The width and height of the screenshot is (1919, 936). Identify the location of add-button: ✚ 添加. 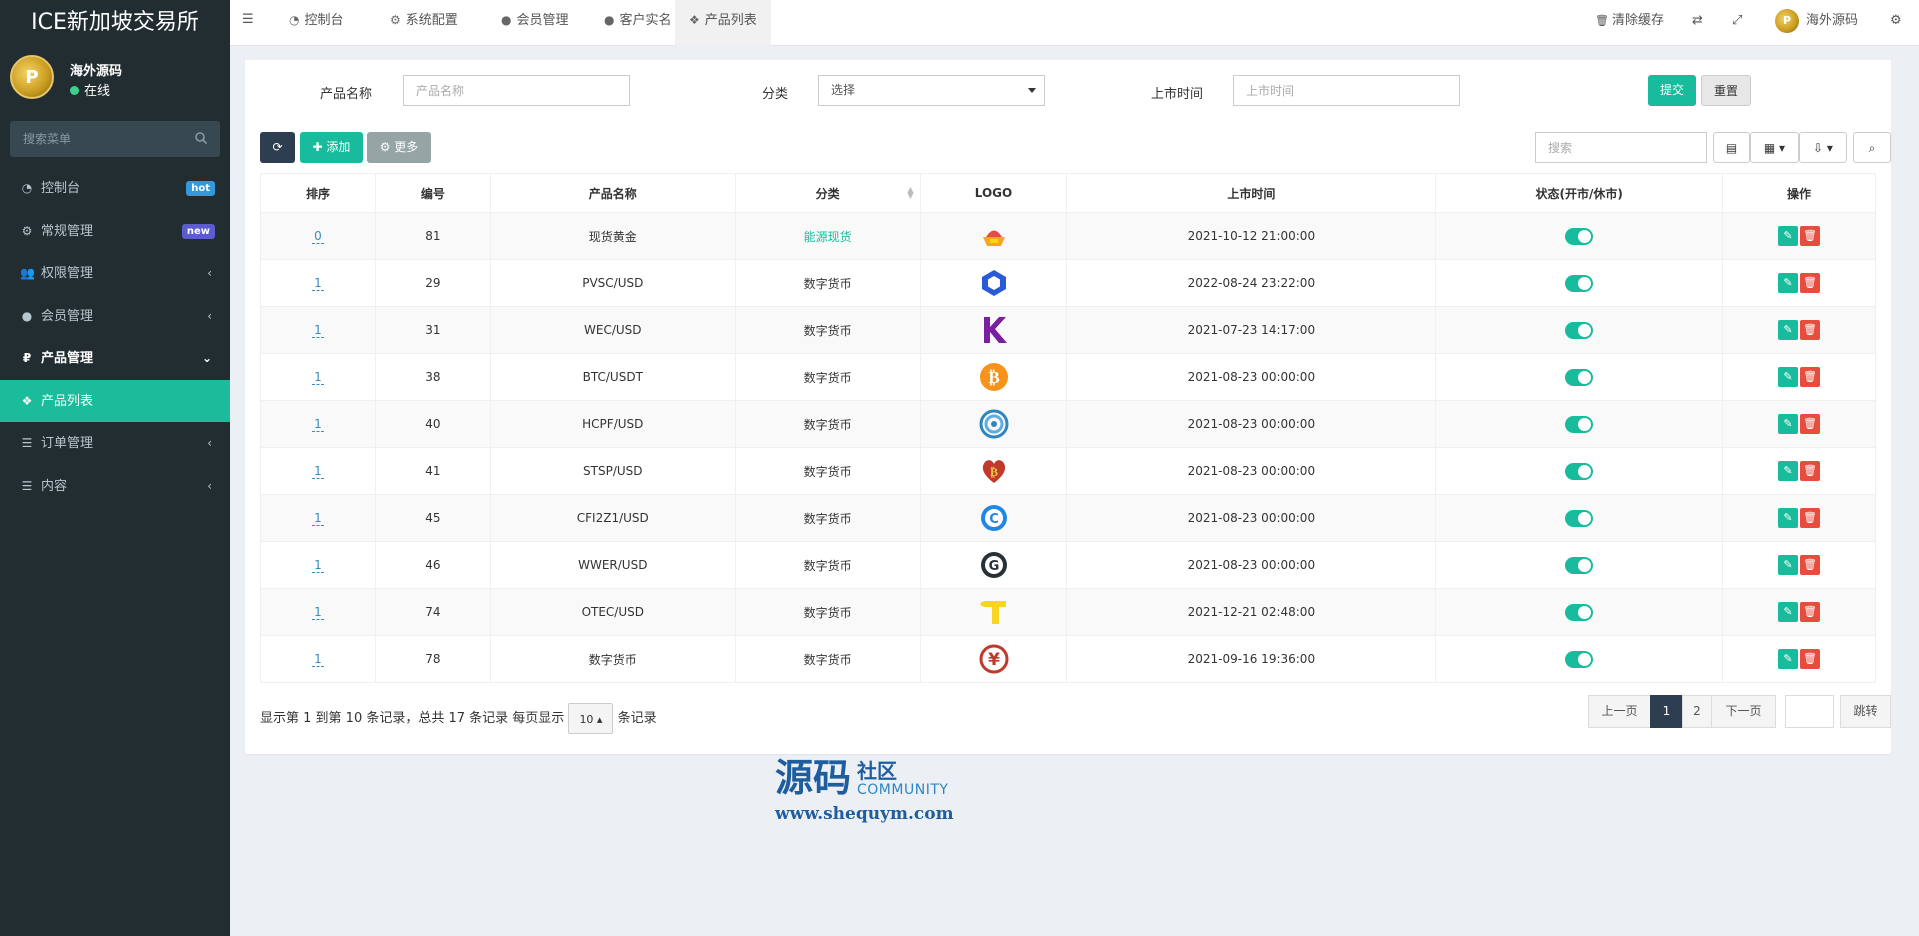
(331, 147).